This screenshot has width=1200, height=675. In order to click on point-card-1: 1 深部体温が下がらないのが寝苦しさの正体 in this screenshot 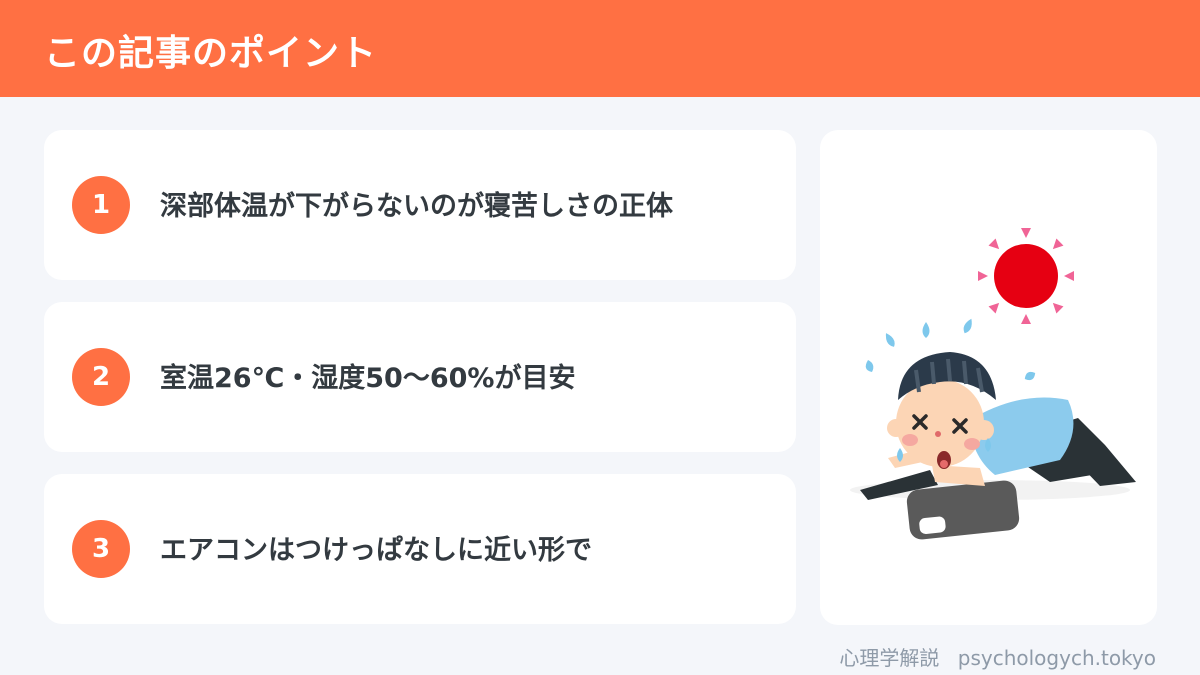, I will do `click(420, 205)`.